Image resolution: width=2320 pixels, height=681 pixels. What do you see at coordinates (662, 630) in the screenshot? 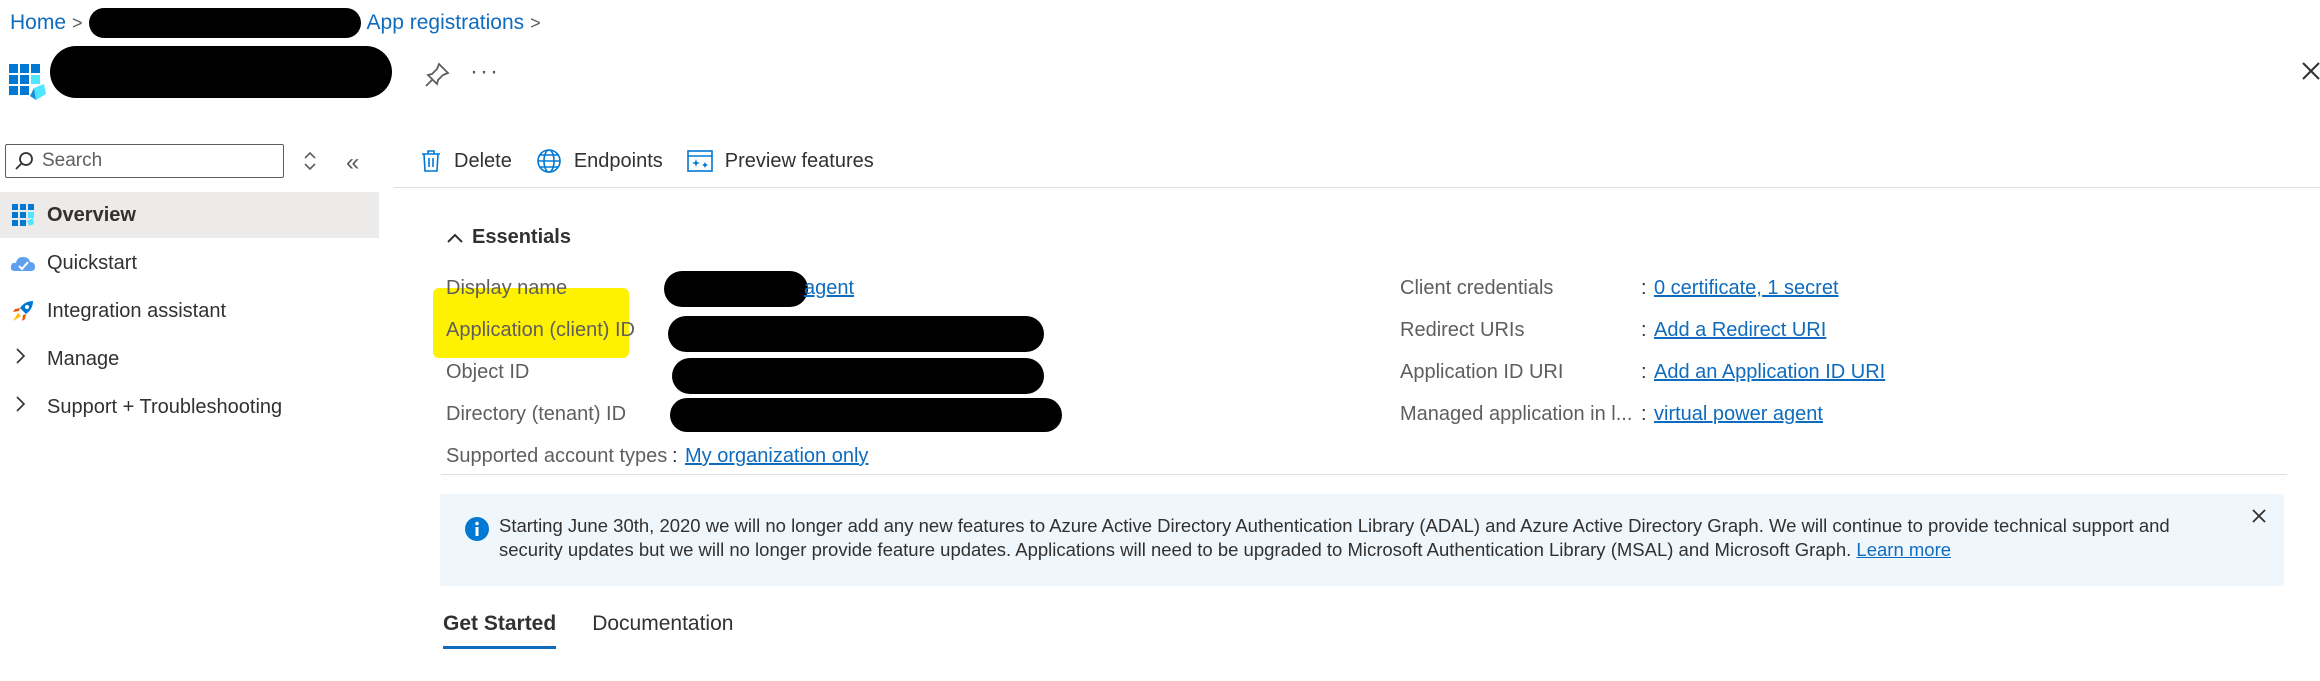
I see `tab-documentation: Documentation` at bounding box center [662, 630].